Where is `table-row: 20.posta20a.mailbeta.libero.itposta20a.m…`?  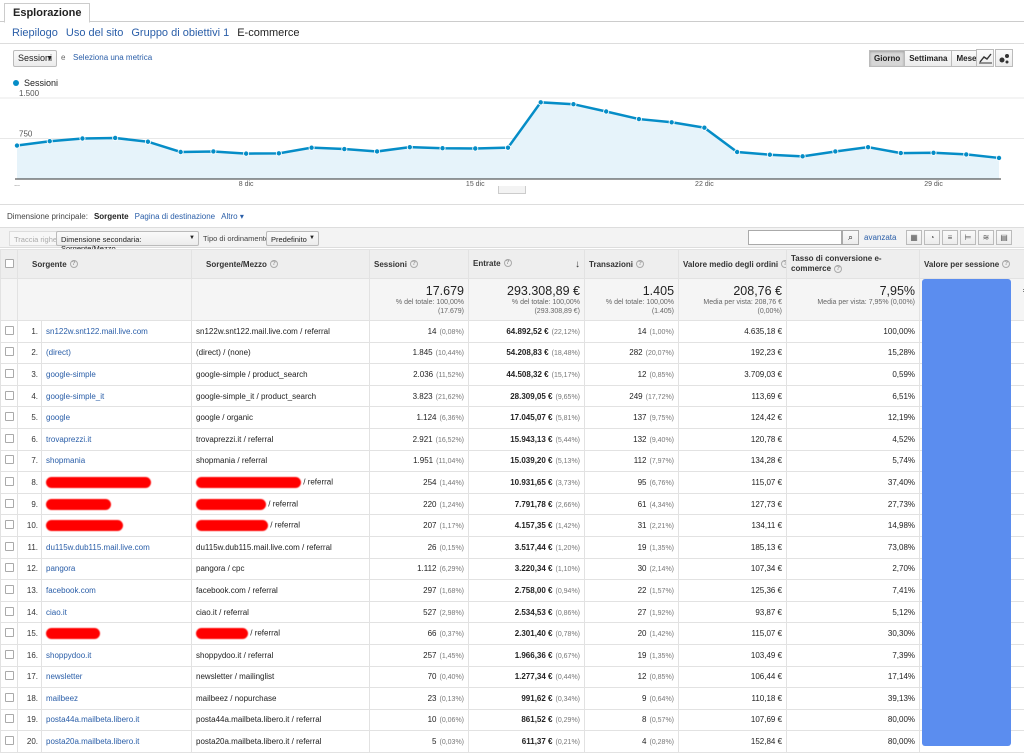
table-row: 20.posta20a.mailbeta.libero.itposta20a.m… is located at coordinates (512, 742).